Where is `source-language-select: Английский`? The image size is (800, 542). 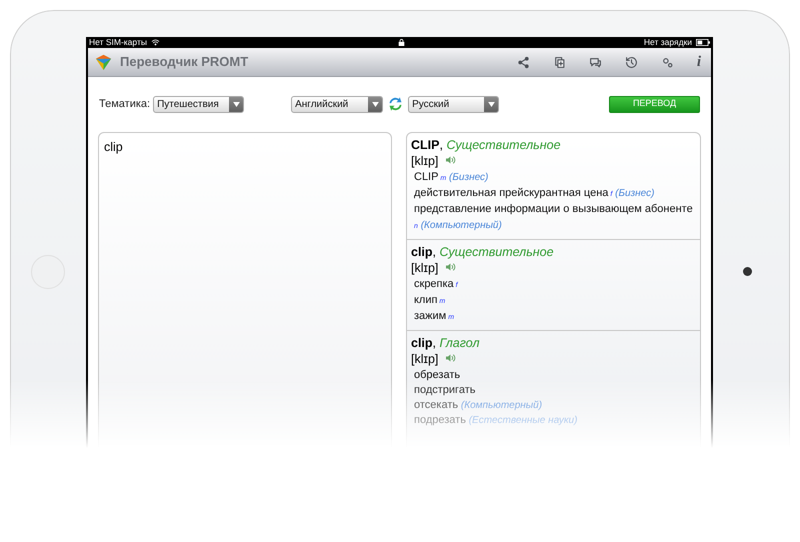 source-language-select: Английский is located at coordinates (337, 104).